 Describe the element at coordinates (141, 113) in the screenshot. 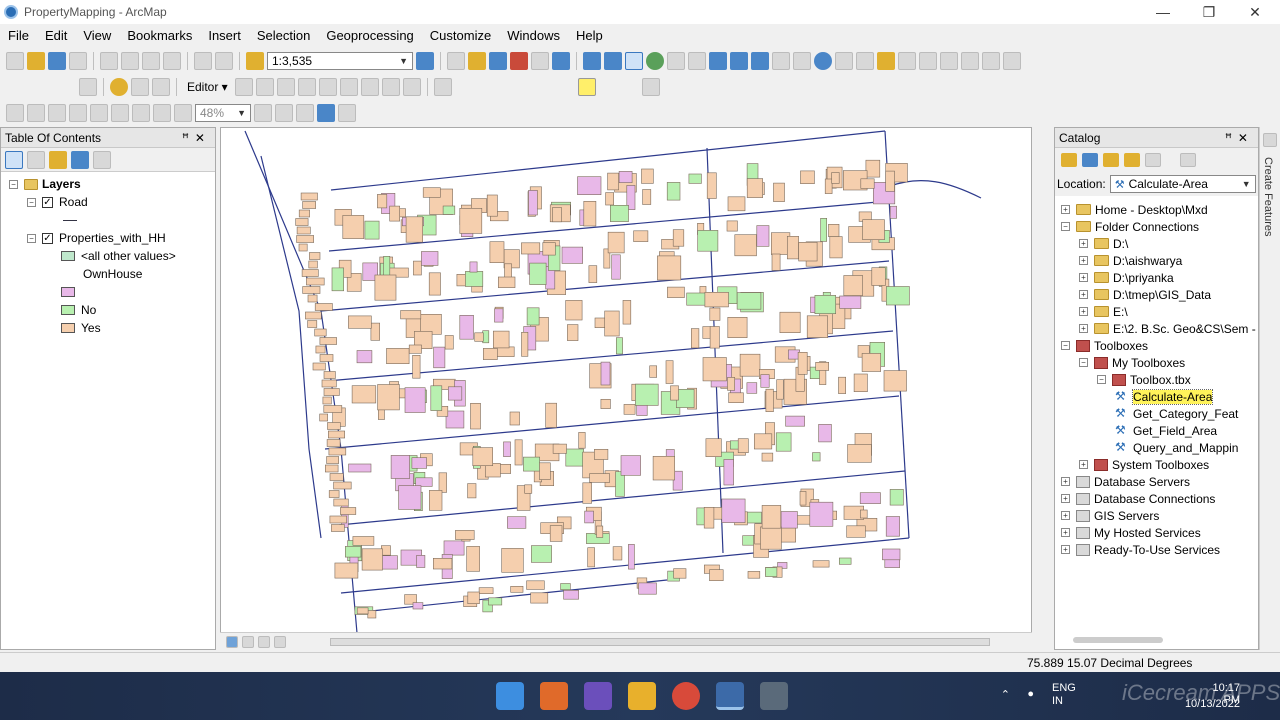

I see `fixed-zoom-out2-icon` at that location.